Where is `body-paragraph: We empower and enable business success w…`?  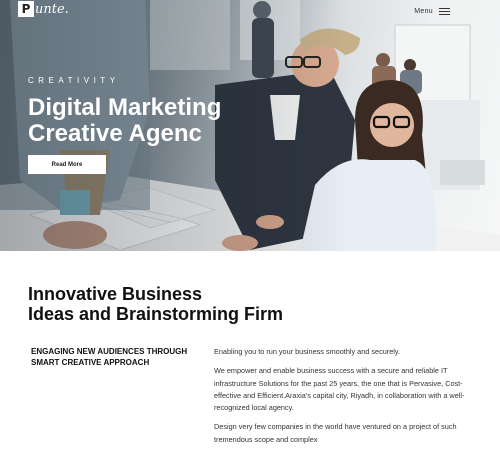 body-paragraph: We empower and enable business success w… is located at coordinates (339, 389).